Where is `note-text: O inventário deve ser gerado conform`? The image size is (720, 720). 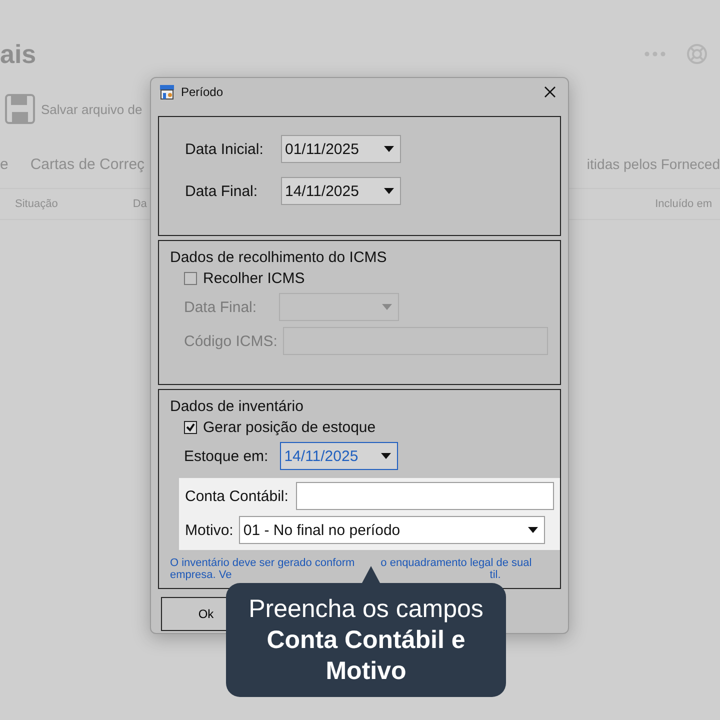
note-text: O inventário deve ser gerado conform is located at coordinates (262, 563).